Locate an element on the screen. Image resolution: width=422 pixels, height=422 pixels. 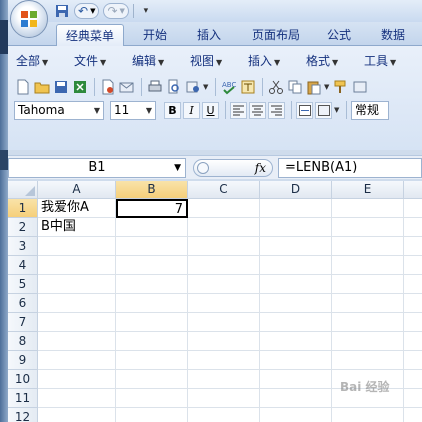
bold-button: B is located at coordinates (172, 110).